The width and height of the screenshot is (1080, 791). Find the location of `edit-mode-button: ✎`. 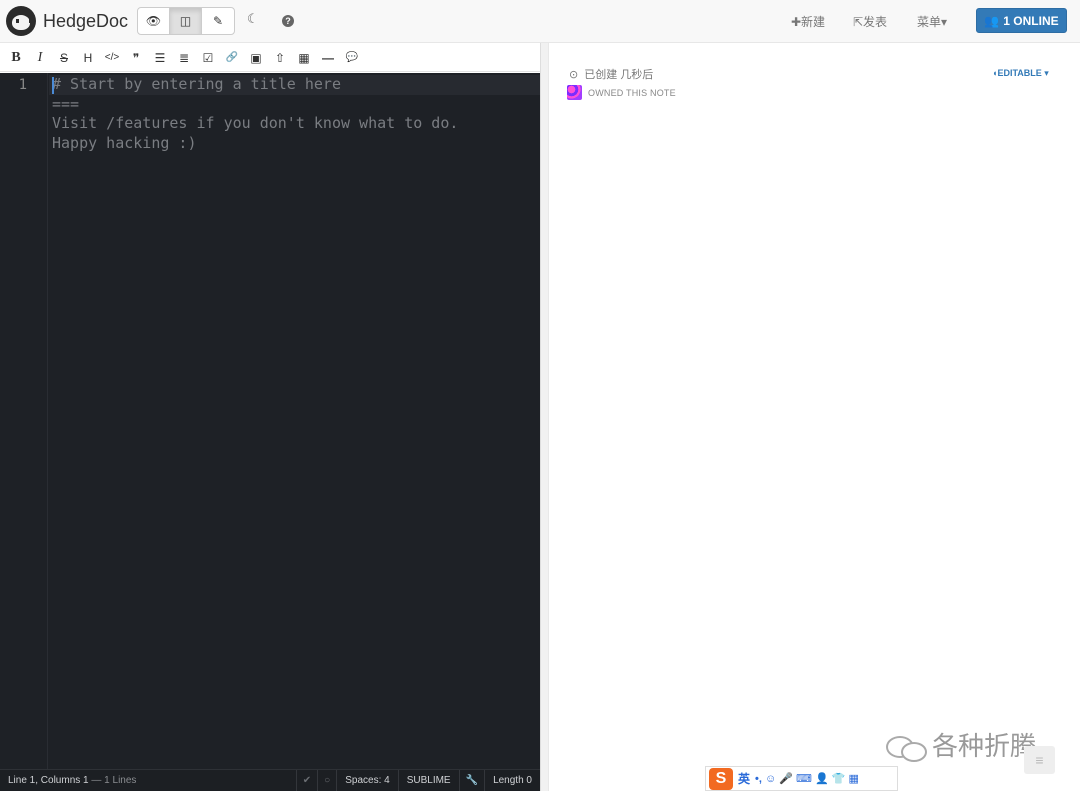

edit-mode-button: ✎ is located at coordinates (218, 21).